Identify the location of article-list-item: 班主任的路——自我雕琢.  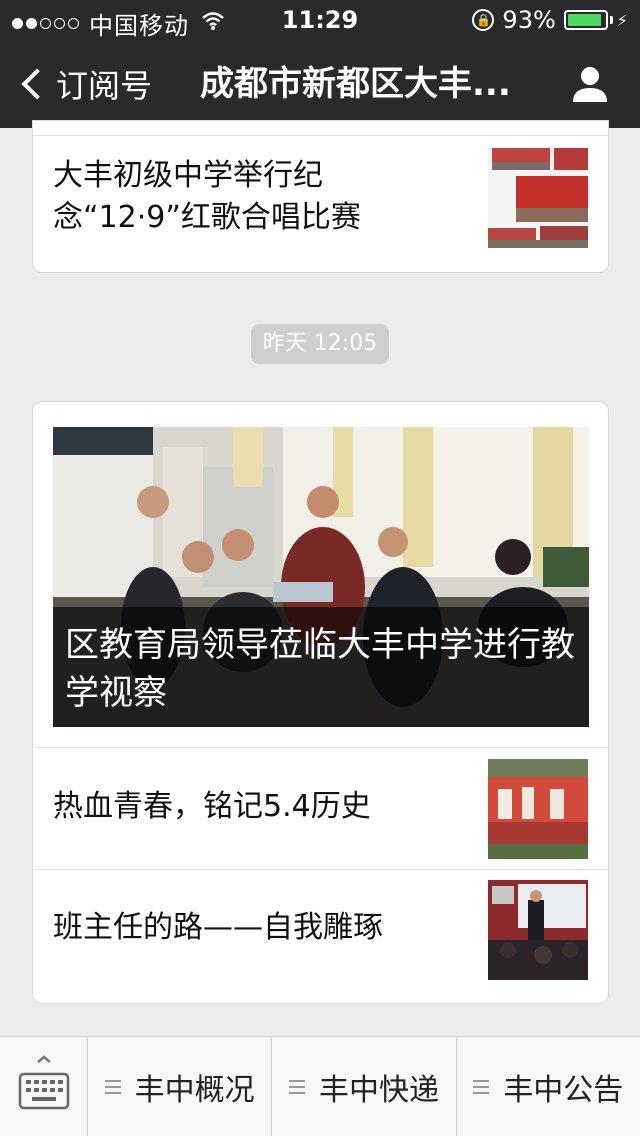
(320, 937).